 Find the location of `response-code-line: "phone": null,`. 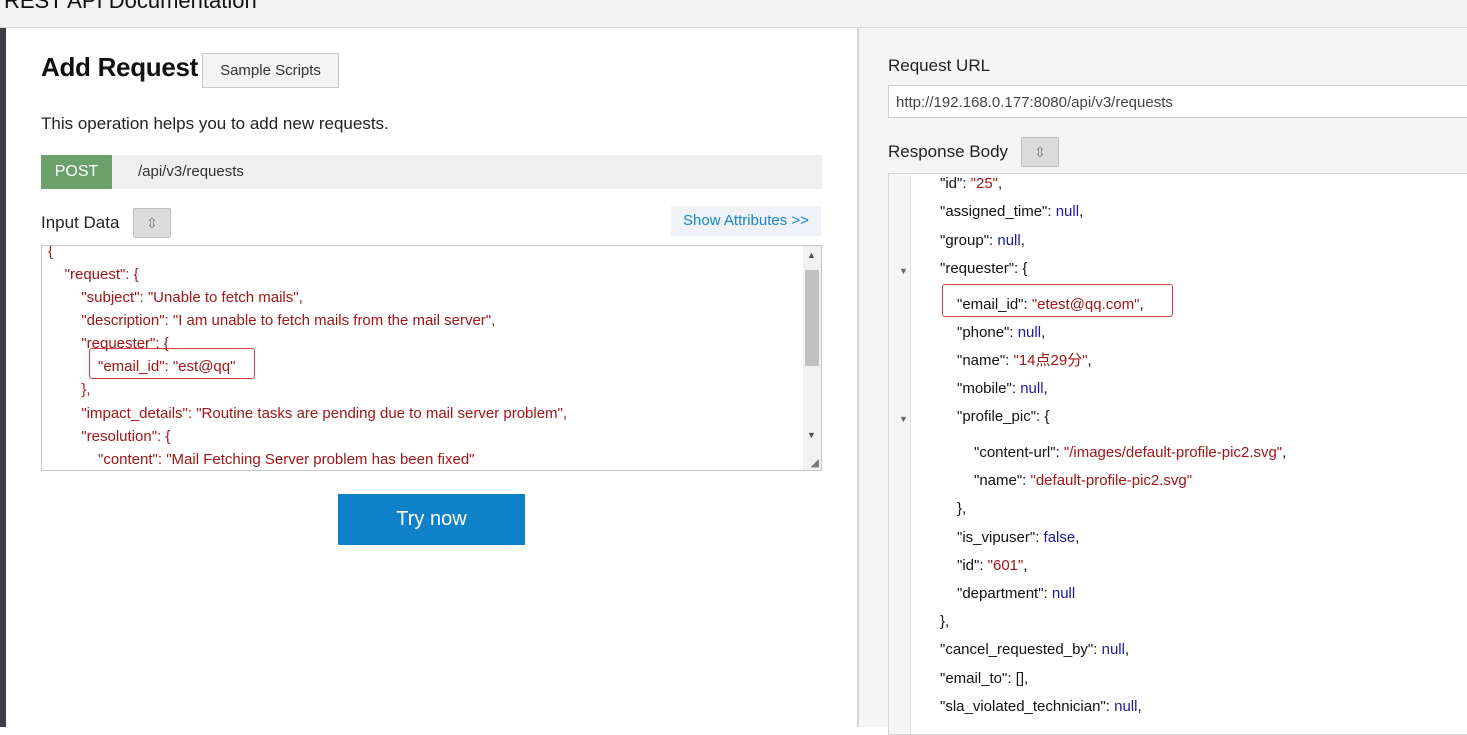

response-code-line: "phone": null, is located at coordinates (1001, 333).